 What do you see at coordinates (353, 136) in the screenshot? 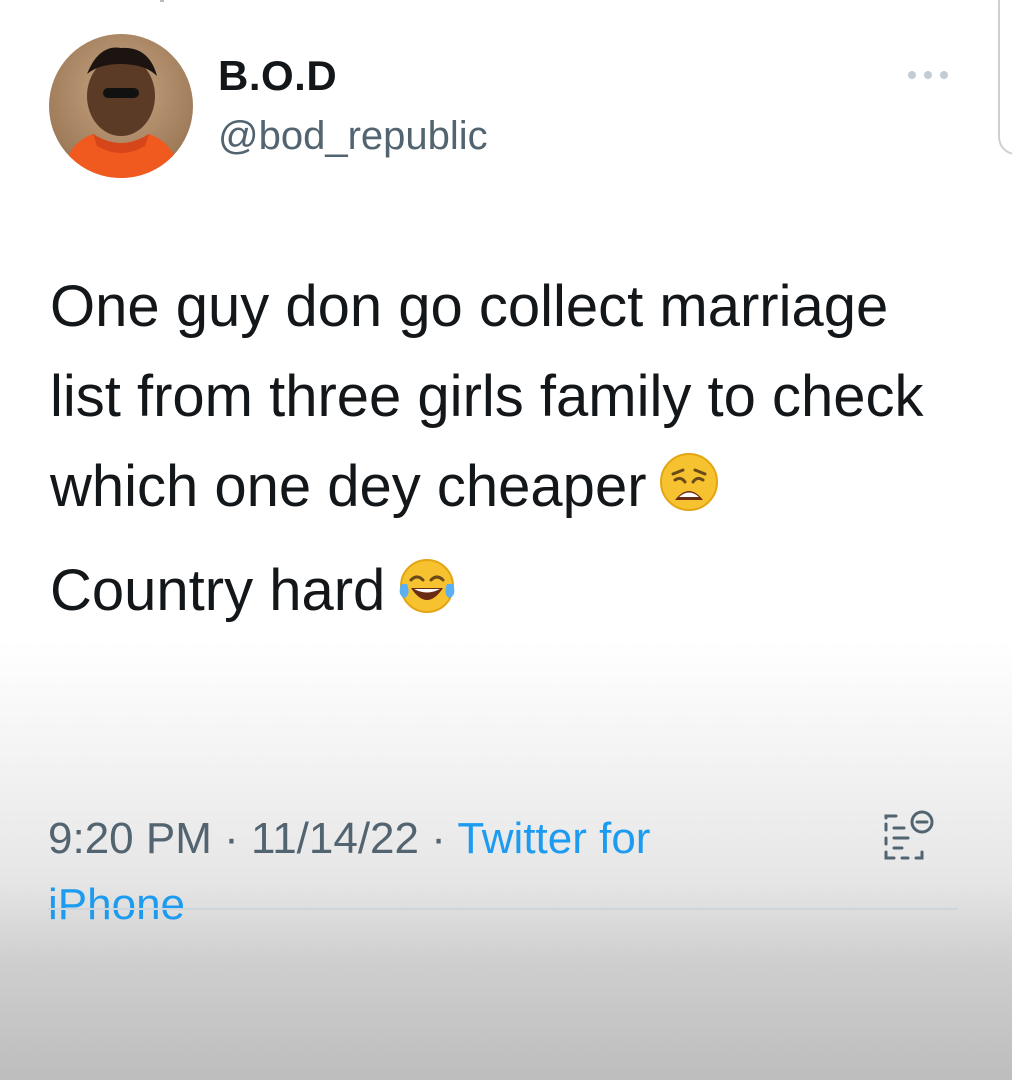
I see `author-handle: @bod_republic` at bounding box center [353, 136].